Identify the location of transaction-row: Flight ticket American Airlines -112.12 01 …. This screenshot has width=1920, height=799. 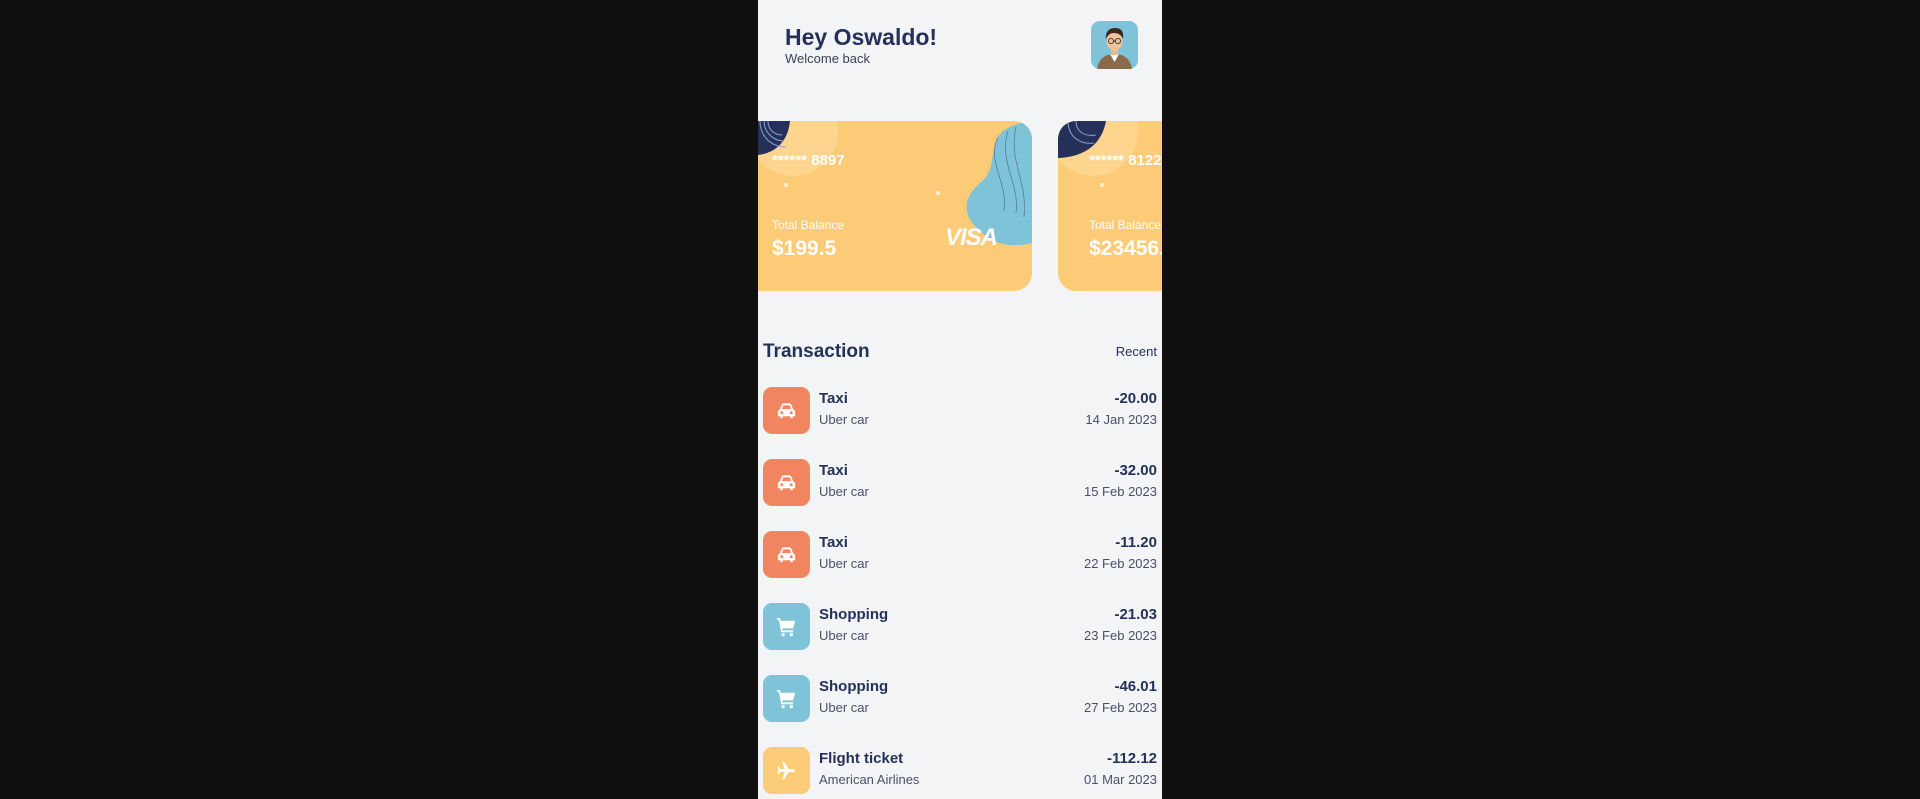
(960, 771).